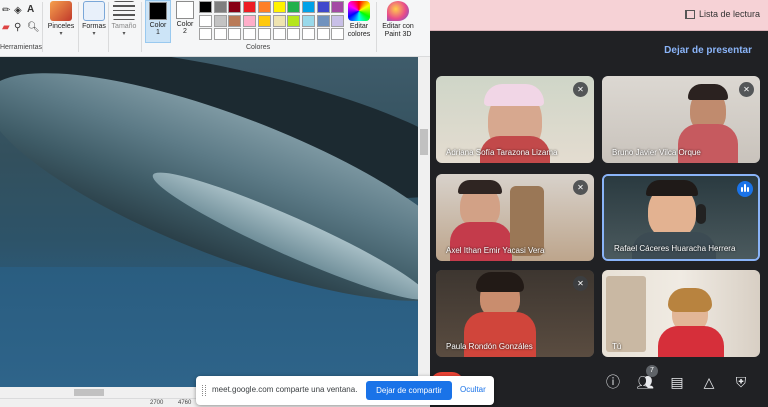 The image size is (768, 407). Describe the element at coordinates (285, 389) in the screenshot. I see `share-message: meet.google.com comparte una ventana.` at that location.